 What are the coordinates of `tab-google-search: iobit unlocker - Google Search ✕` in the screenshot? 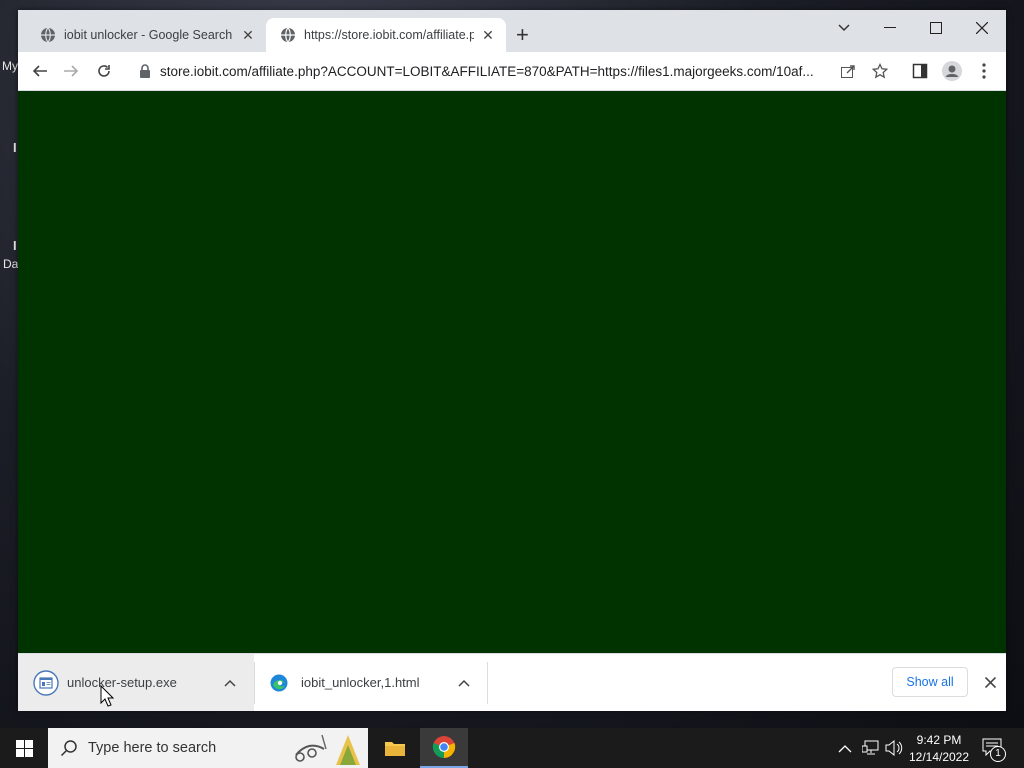 It's located at (146, 35).